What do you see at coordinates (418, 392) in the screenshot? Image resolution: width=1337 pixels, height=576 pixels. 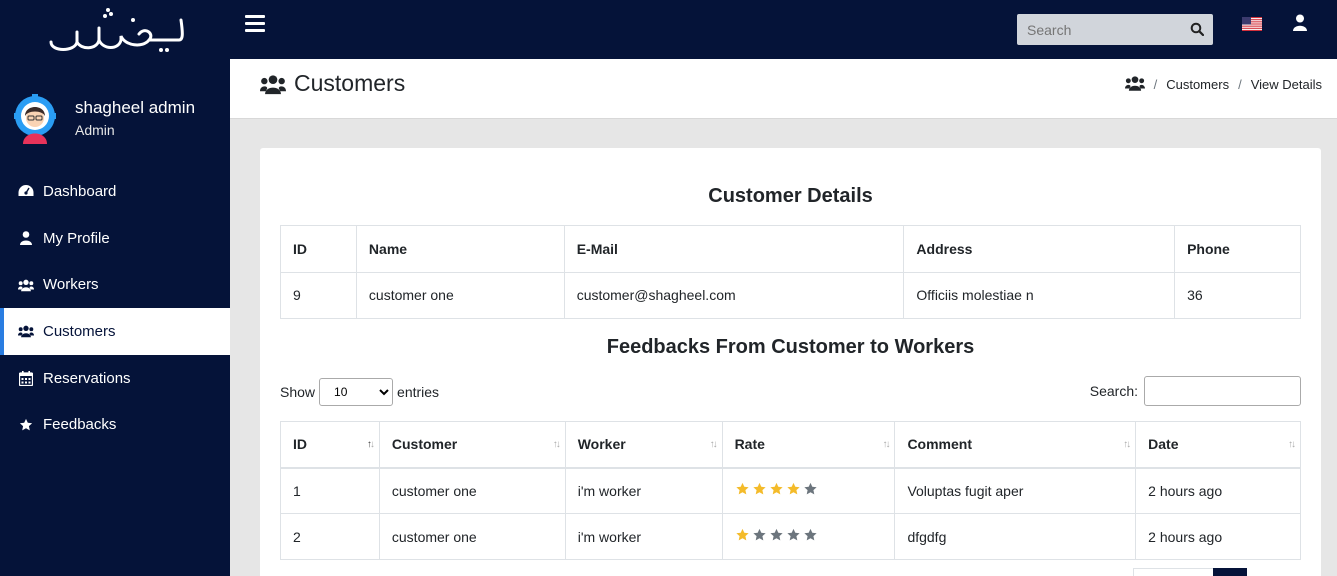 I see `entries-label: entries` at bounding box center [418, 392].